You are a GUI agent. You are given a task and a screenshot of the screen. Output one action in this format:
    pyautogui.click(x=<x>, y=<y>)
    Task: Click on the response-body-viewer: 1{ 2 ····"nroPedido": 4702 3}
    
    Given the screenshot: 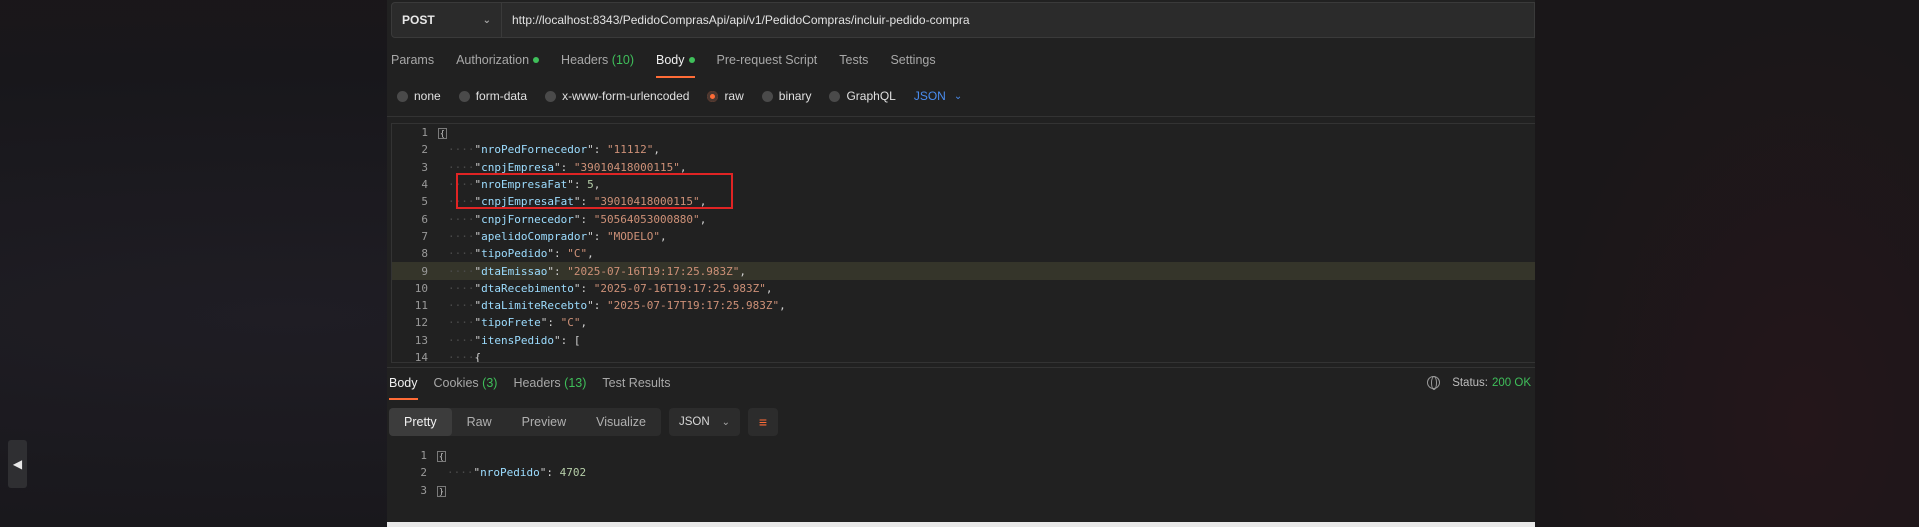 What is the action you would take?
    pyautogui.click(x=961, y=477)
    